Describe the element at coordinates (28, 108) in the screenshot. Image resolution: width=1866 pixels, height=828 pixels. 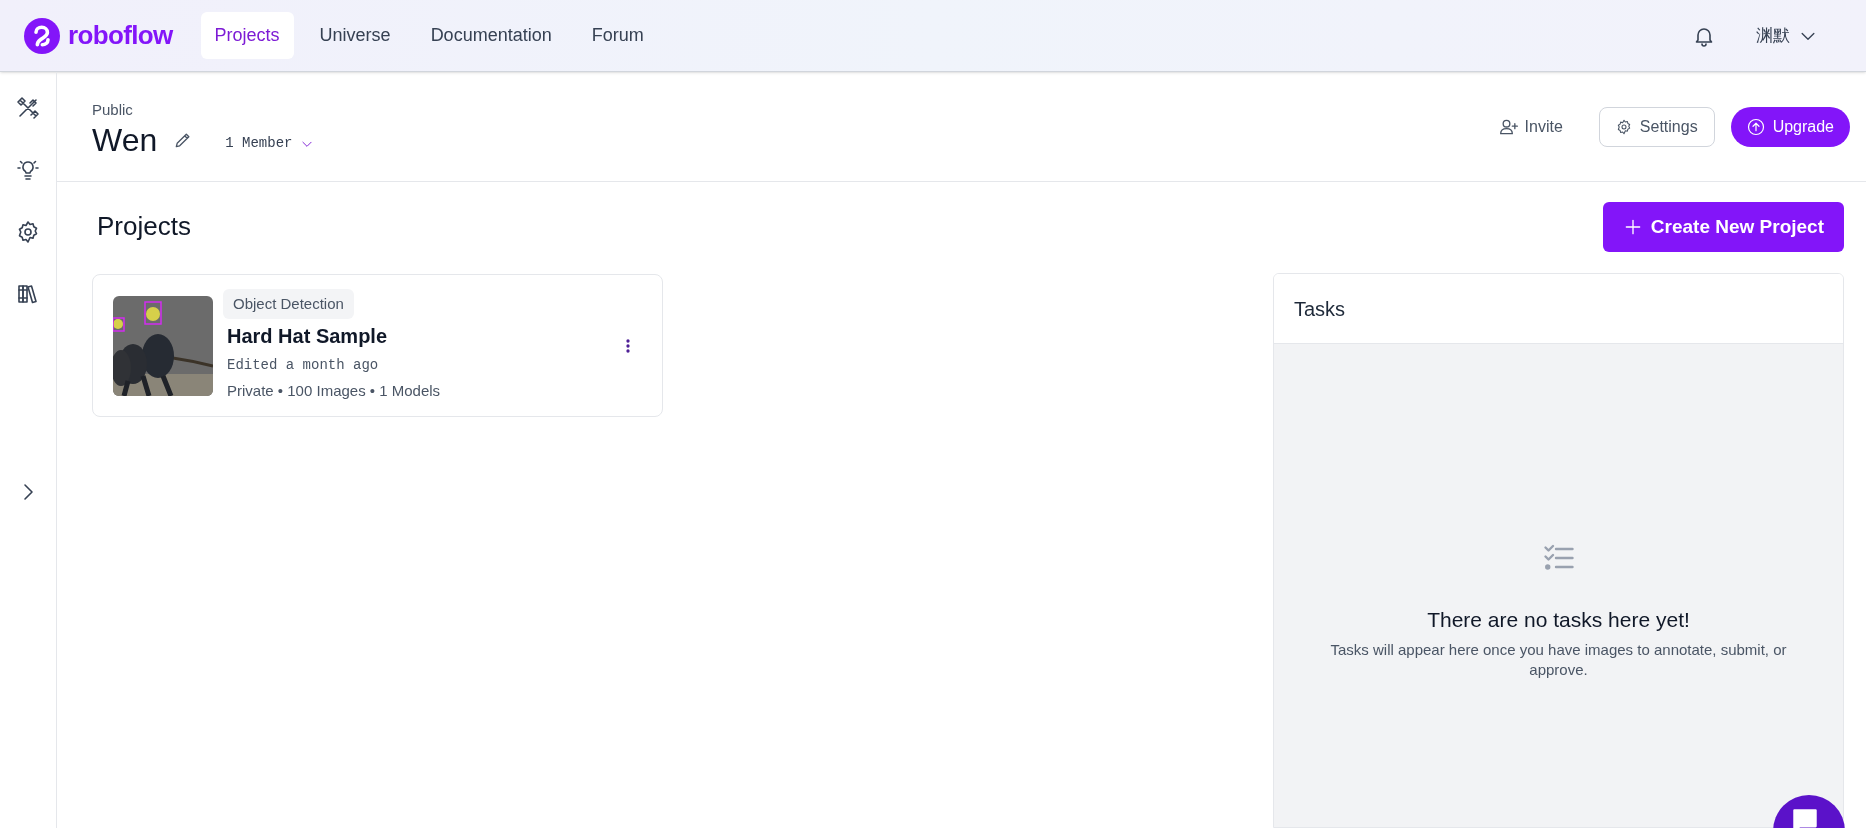
I see `tools-icon` at that location.